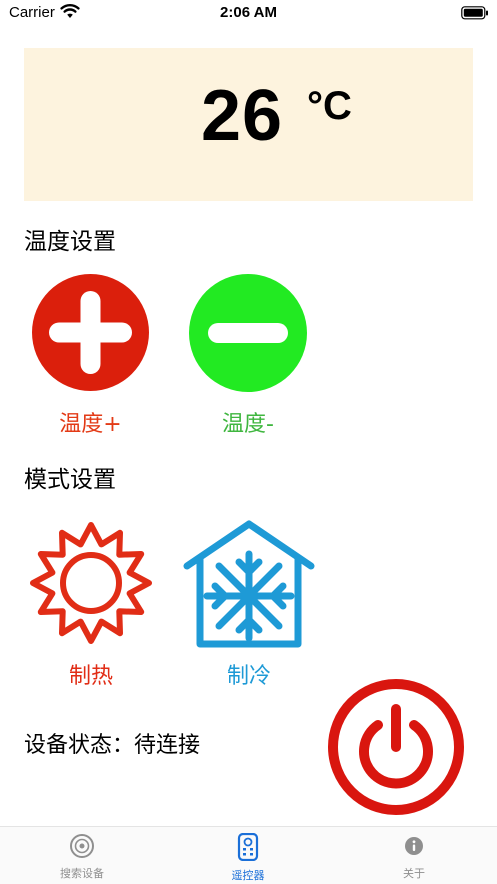  I want to click on tab-search-device: 搜索设备, so click(82, 857).